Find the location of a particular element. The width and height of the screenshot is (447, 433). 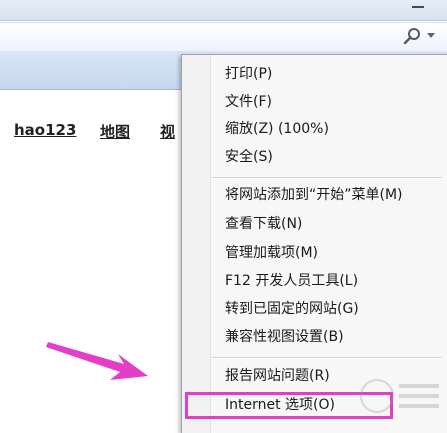

menu-item-print: 打印(P) is located at coordinates (248, 74).